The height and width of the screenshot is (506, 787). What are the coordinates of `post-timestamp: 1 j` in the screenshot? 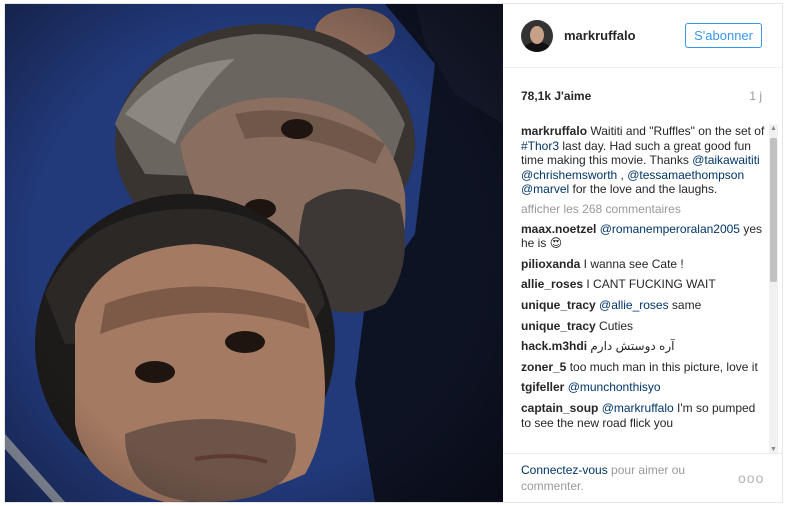 It's located at (755, 96).